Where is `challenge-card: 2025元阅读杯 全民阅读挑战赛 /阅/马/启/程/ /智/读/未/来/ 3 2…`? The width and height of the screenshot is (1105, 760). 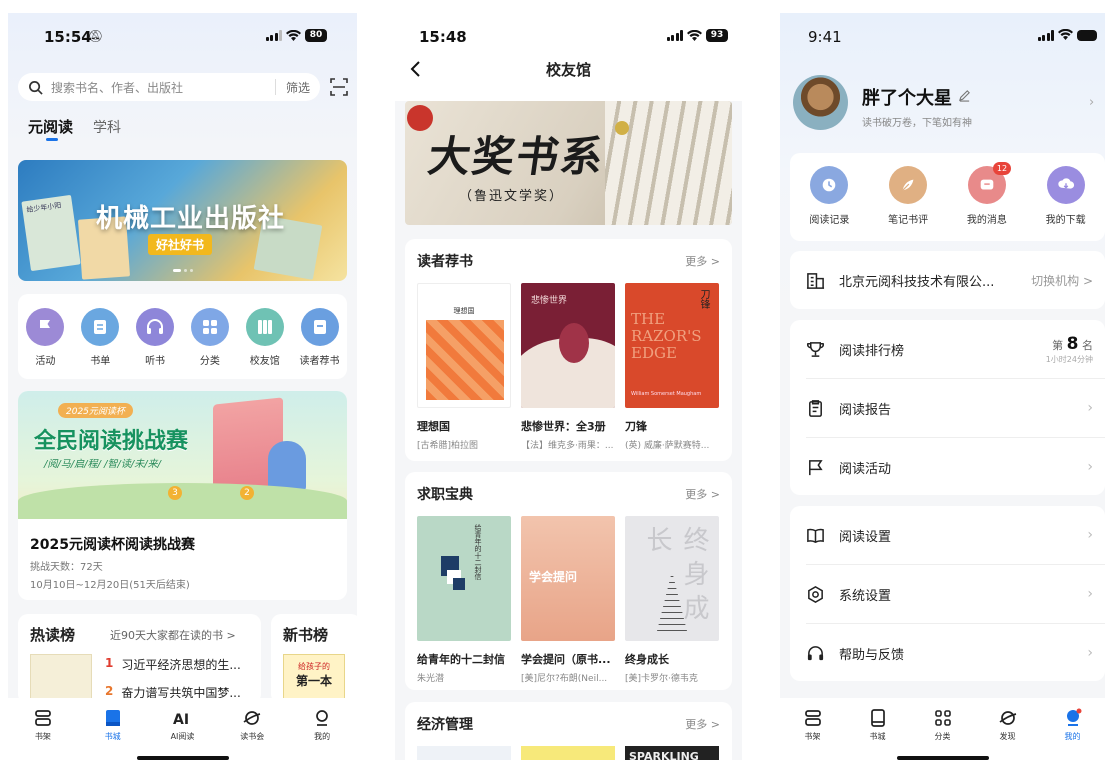 challenge-card: 2025元阅读杯 全民阅读挑战赛 /阅/马/启/程/ /智/读/未/来/ 3 2… is located at coordinates (182, 495).